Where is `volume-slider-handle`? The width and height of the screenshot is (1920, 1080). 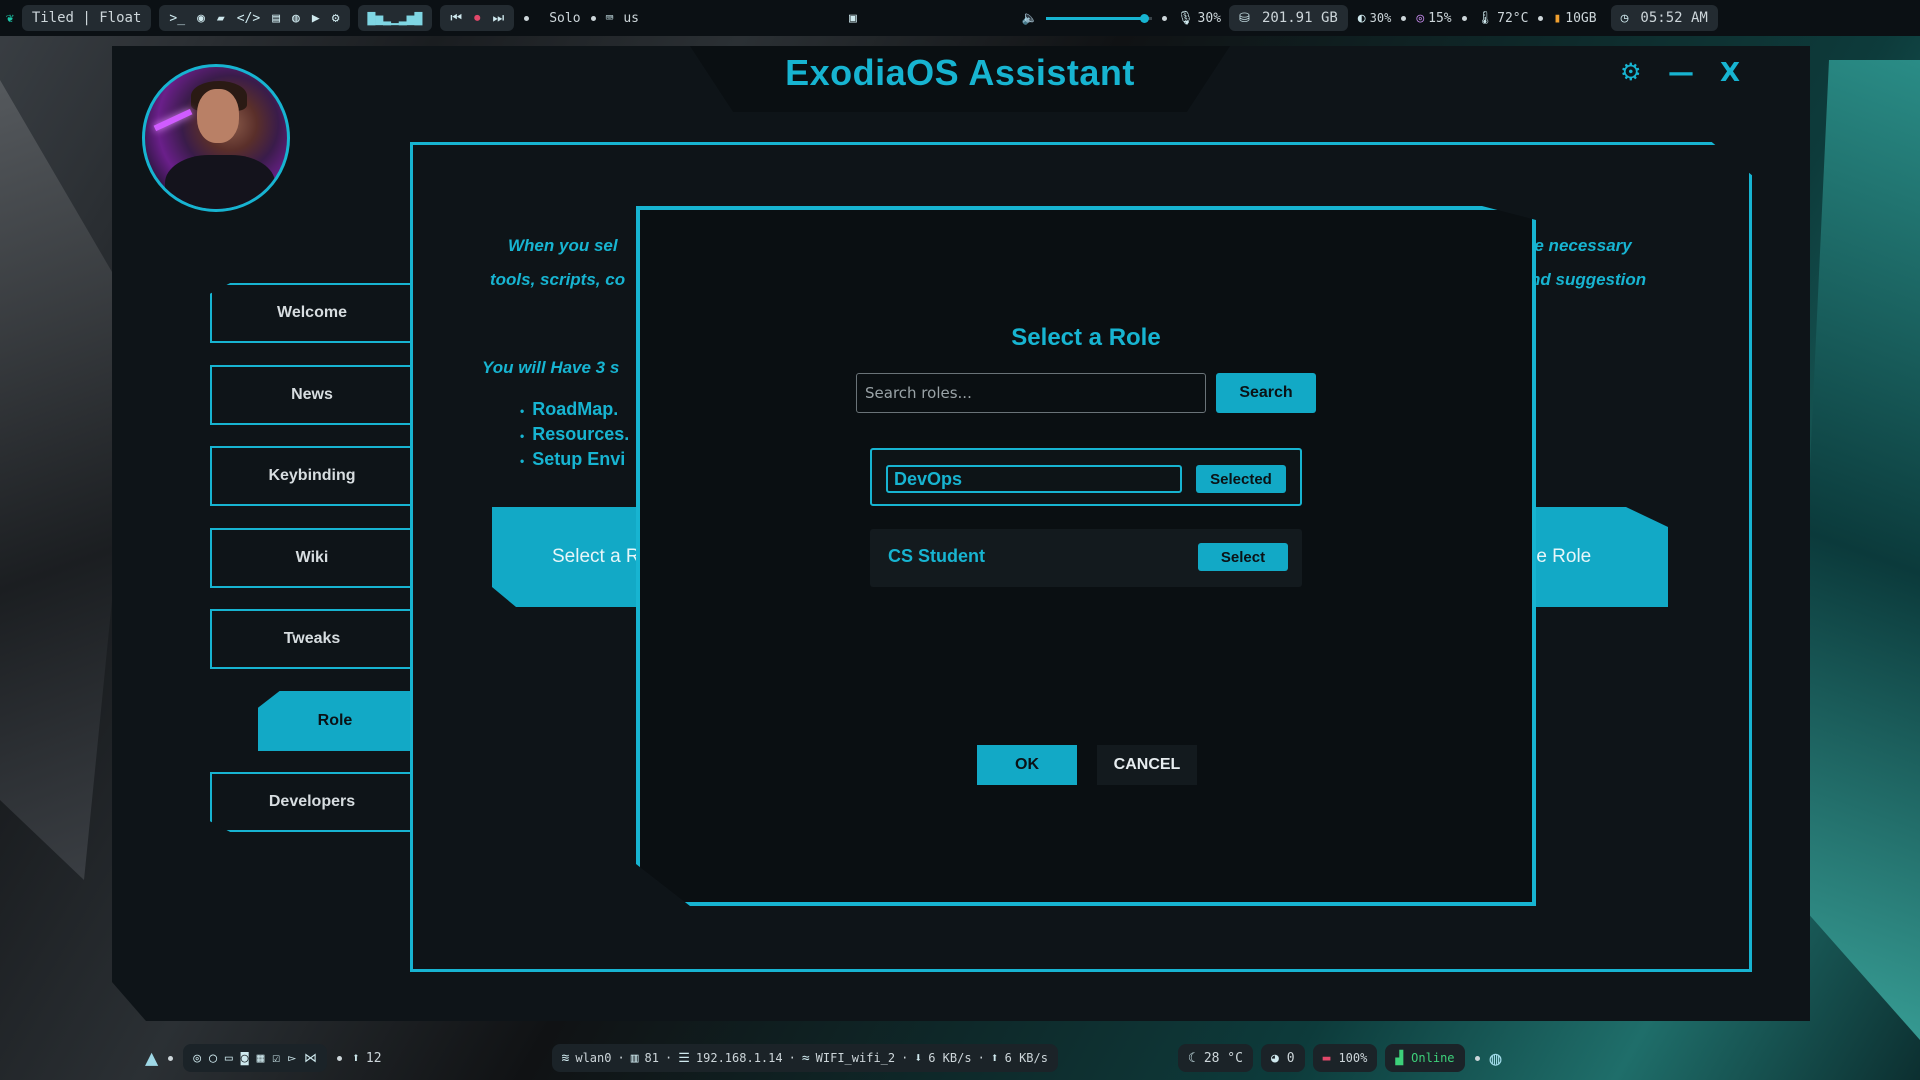 volume-slider-handle is located at coordinates (1144, 18).